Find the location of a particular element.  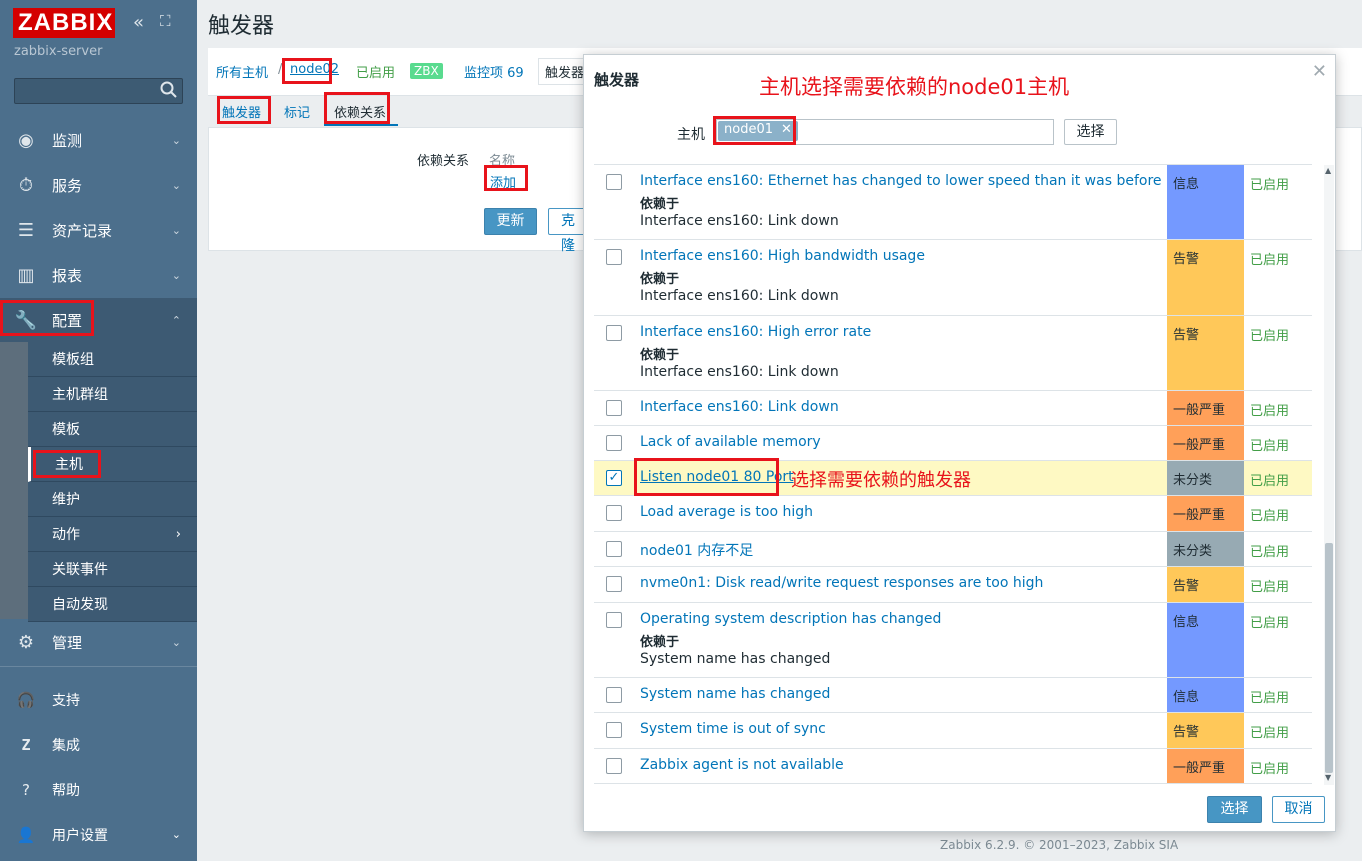

row-checkbox: ✓ is located at coordinates (614, 478).